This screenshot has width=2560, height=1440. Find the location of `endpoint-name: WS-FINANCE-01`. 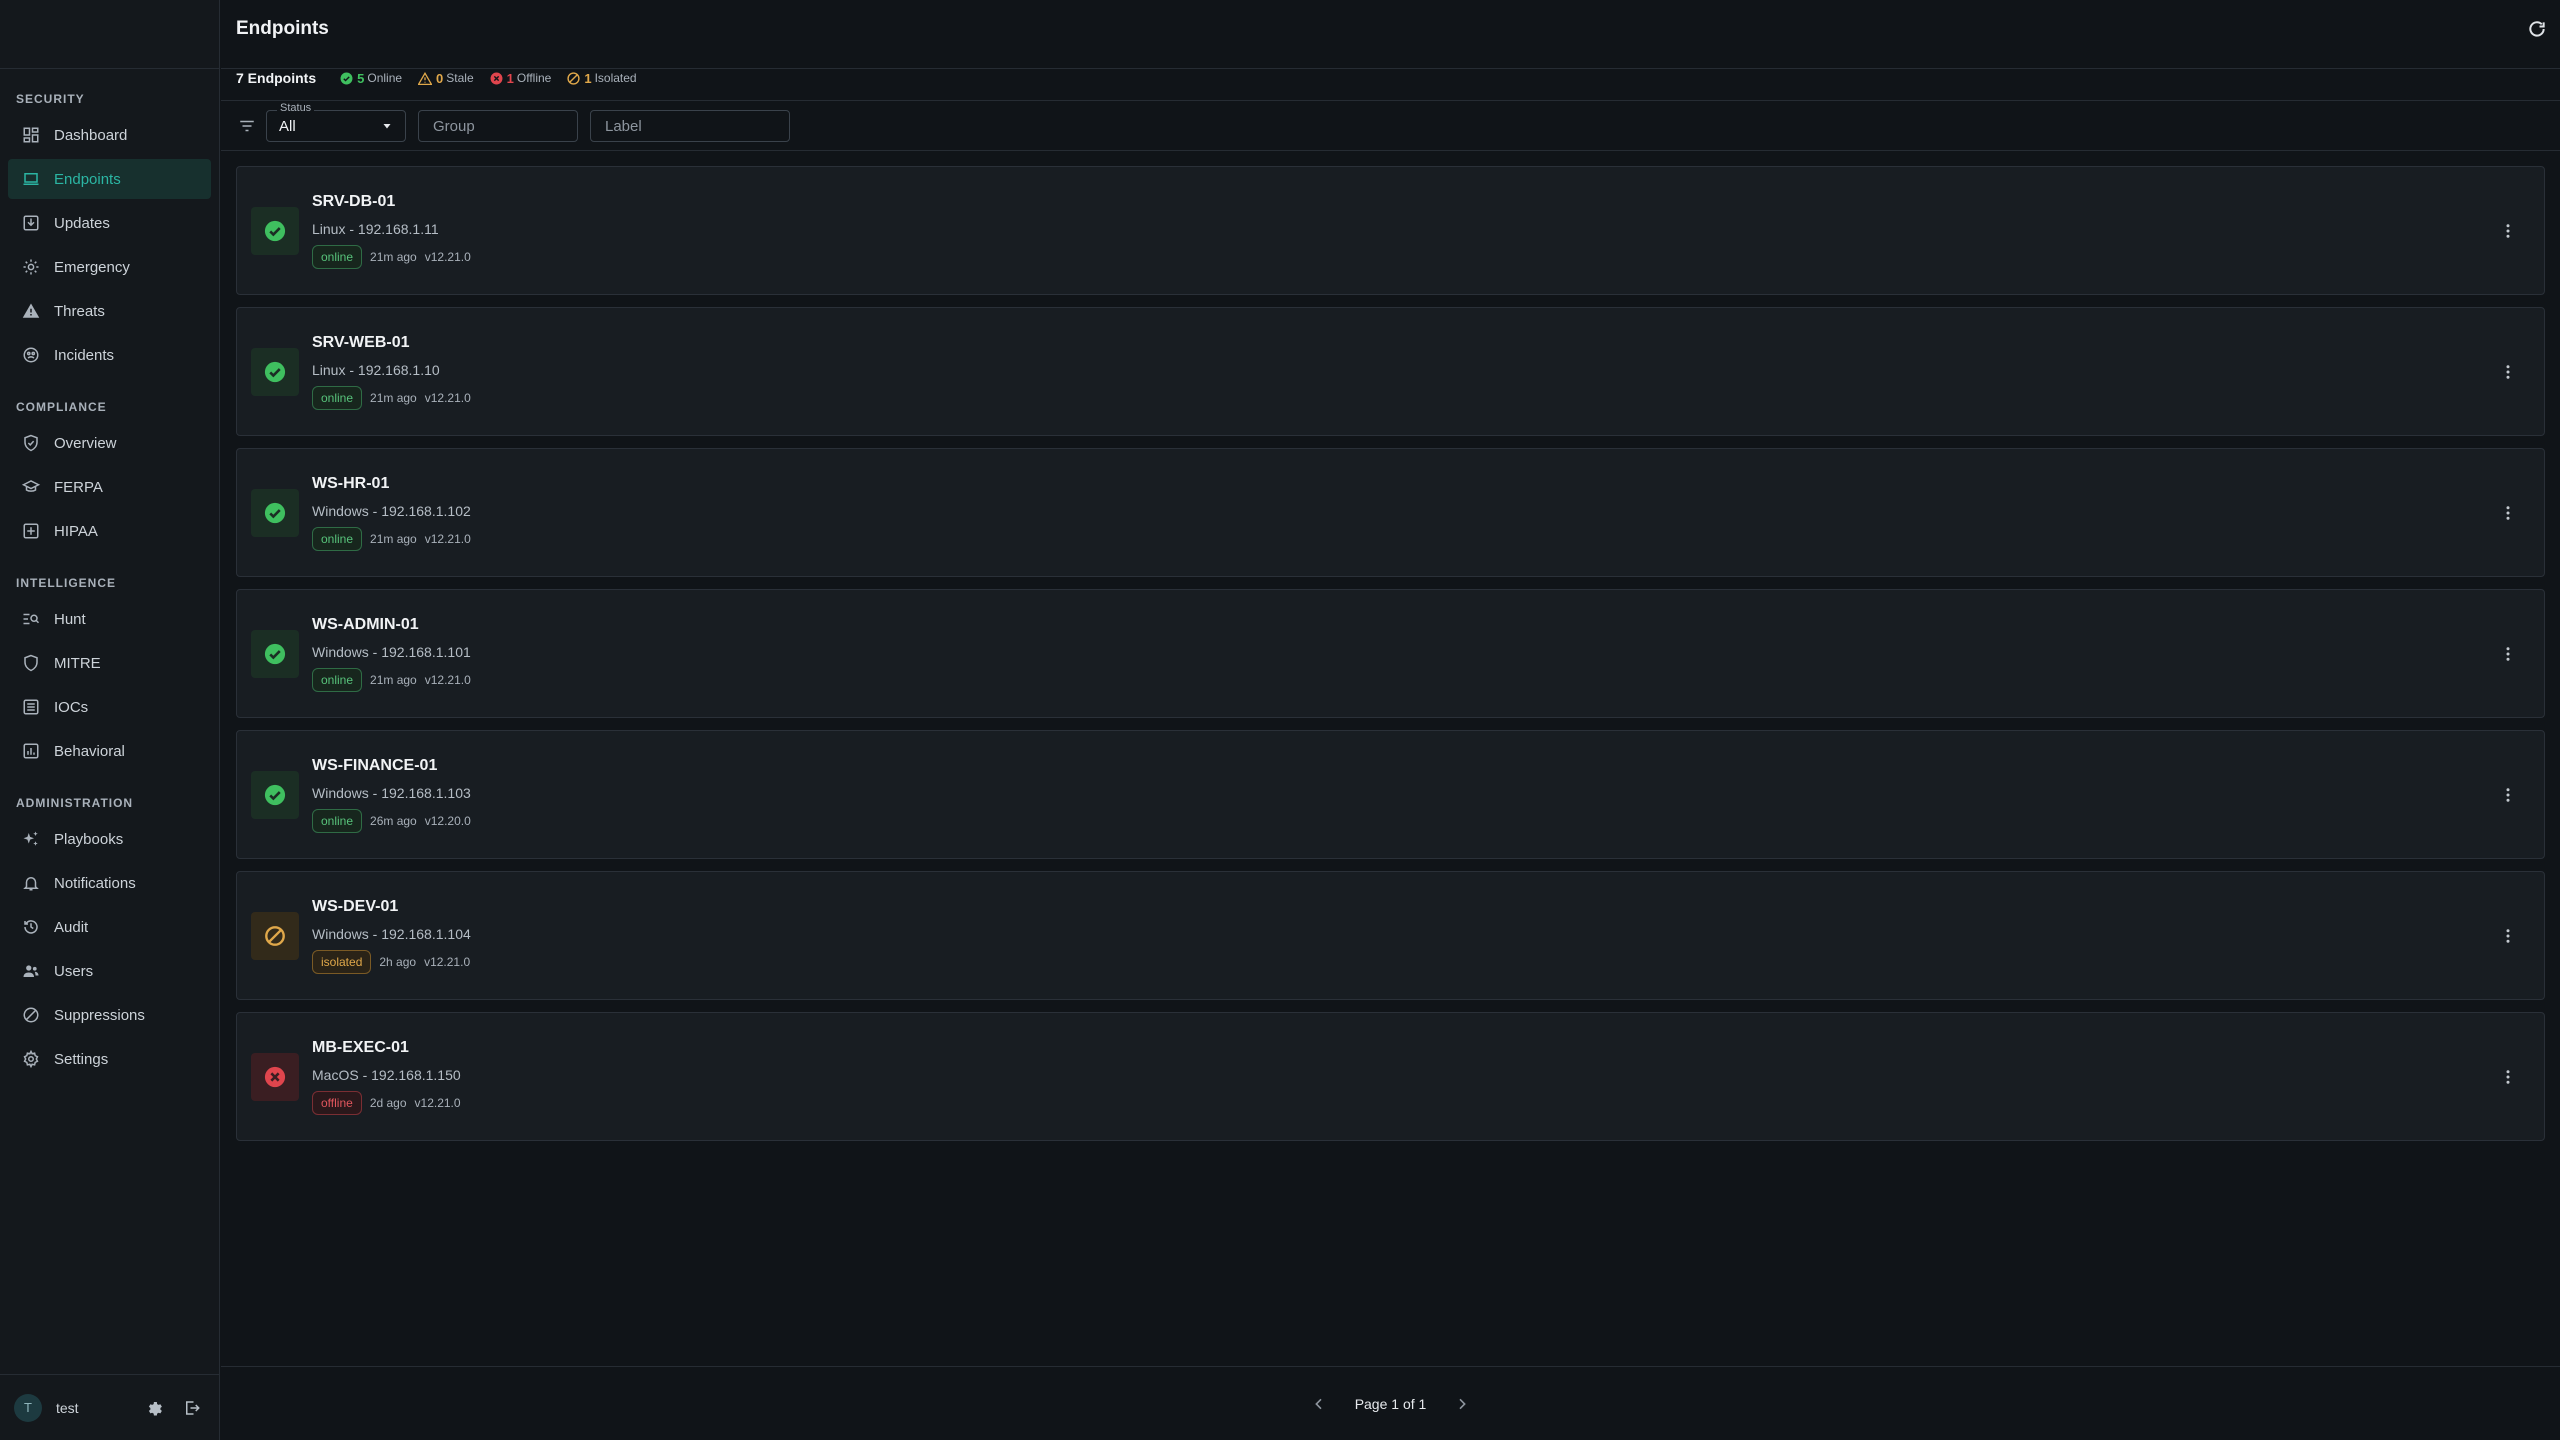

endpoint-name: WS-FINANCE-01 is located at coordinates (375, 765).